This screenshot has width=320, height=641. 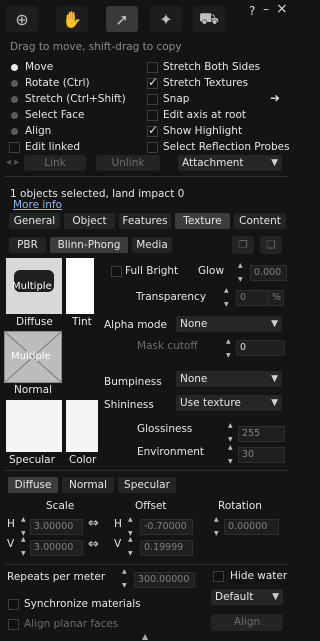 I want to click on offset-h-input: -0.70000, so click(x=166, y=527).